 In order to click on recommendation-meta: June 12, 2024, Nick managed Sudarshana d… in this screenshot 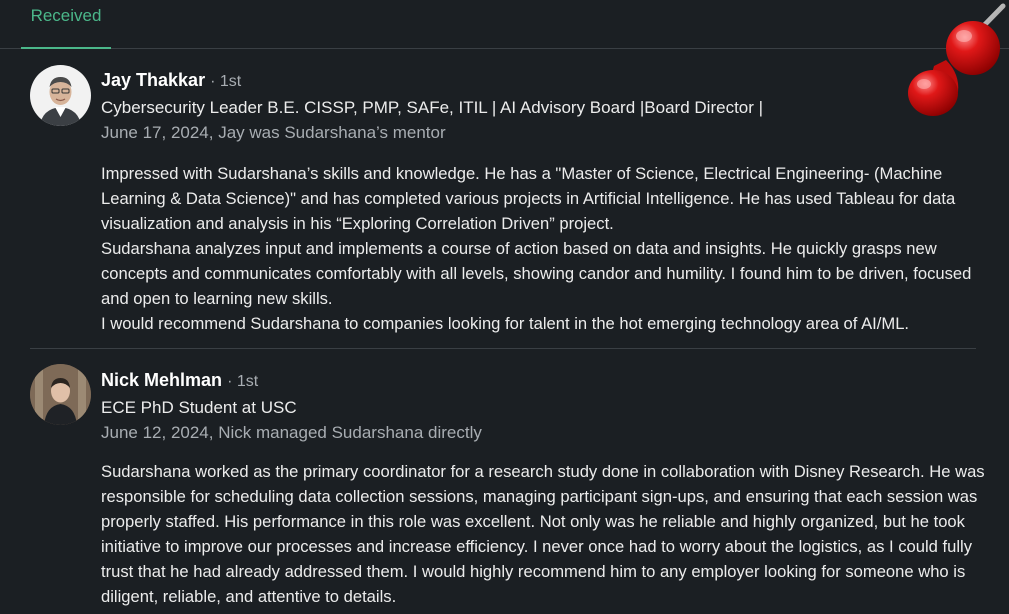, I will do `click(291, 432)`.